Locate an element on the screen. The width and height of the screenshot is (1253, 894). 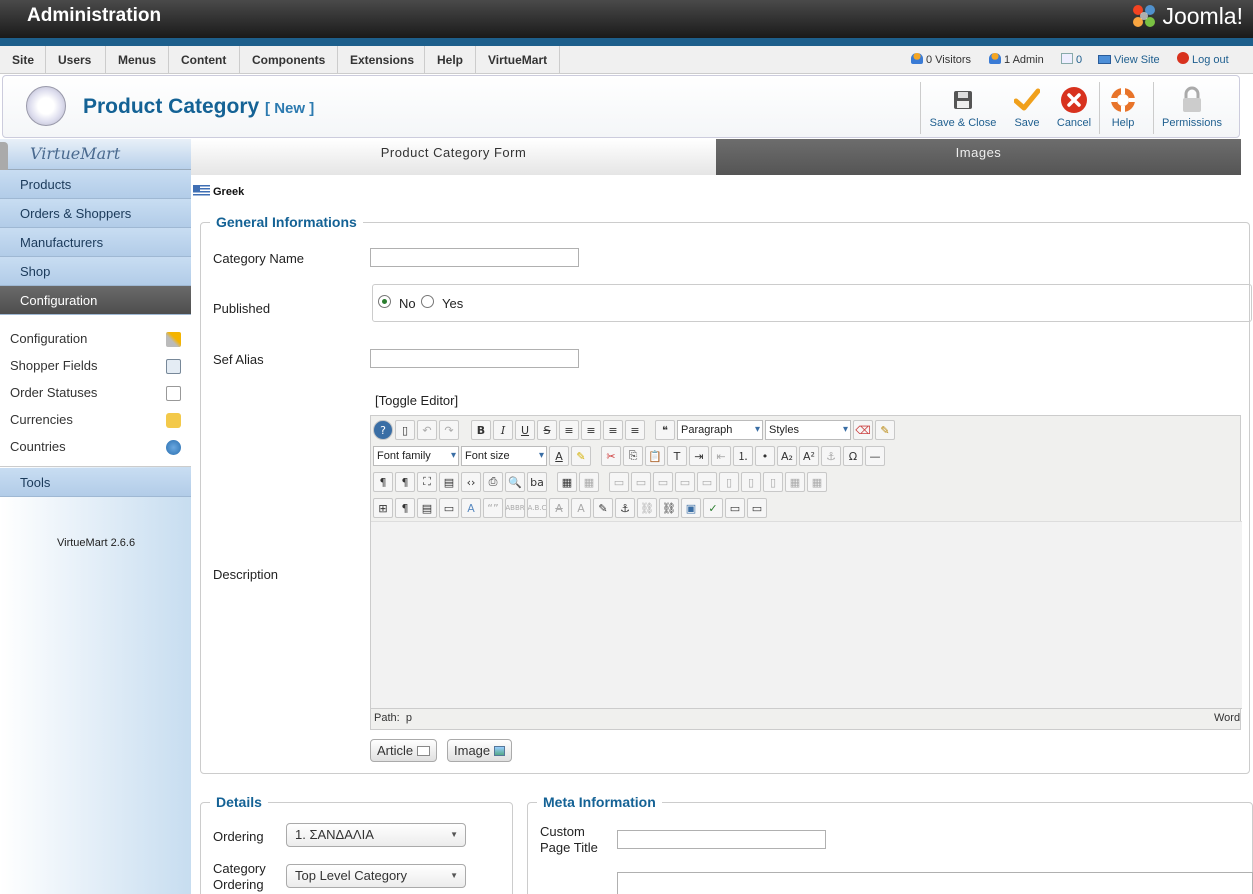
anchor-disabled-icon: ⚓ is located at coordinates (831, 456).